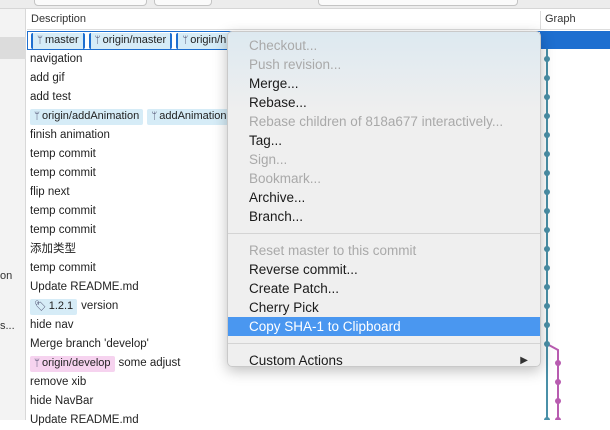  I want to click on ref-label: 1.2.1, so click(61, 306).